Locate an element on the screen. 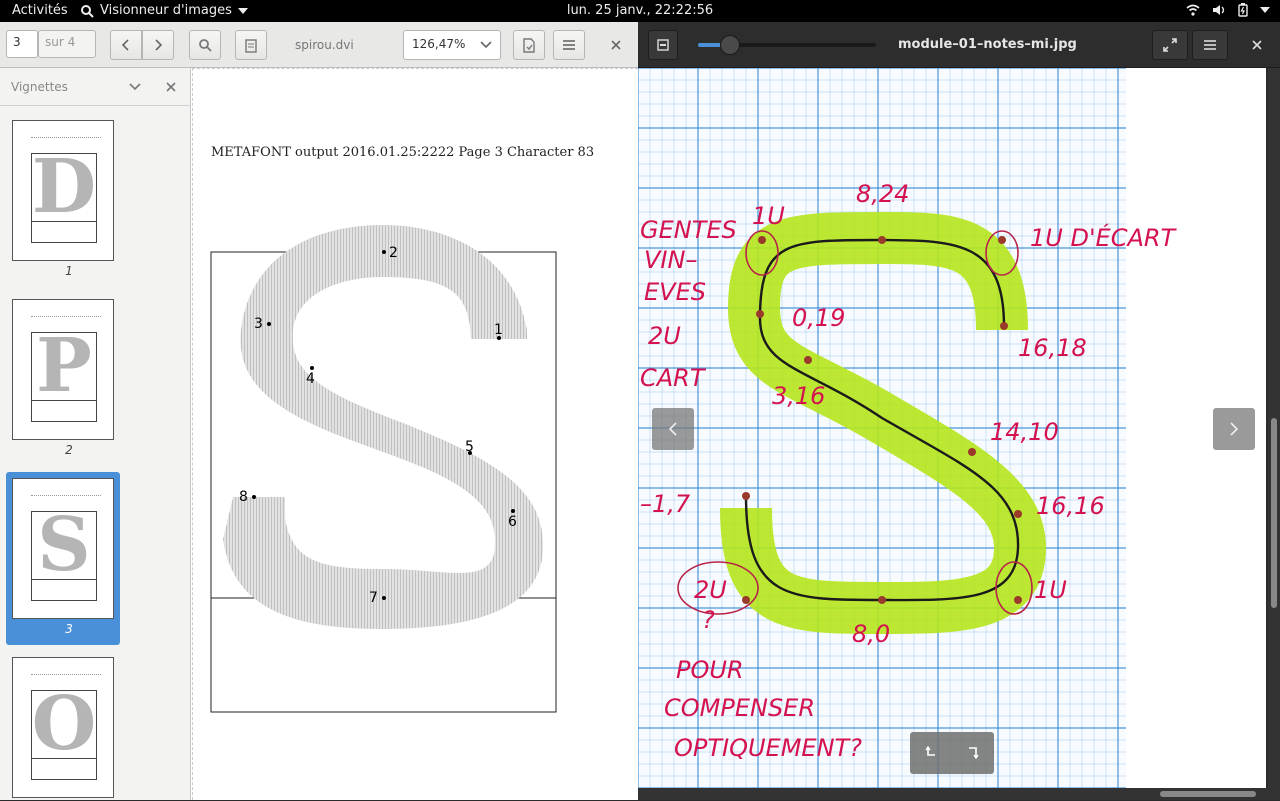 The image size is (1280, 801). note-coordinate: 16,16 is located at coordinates (1070, 506).